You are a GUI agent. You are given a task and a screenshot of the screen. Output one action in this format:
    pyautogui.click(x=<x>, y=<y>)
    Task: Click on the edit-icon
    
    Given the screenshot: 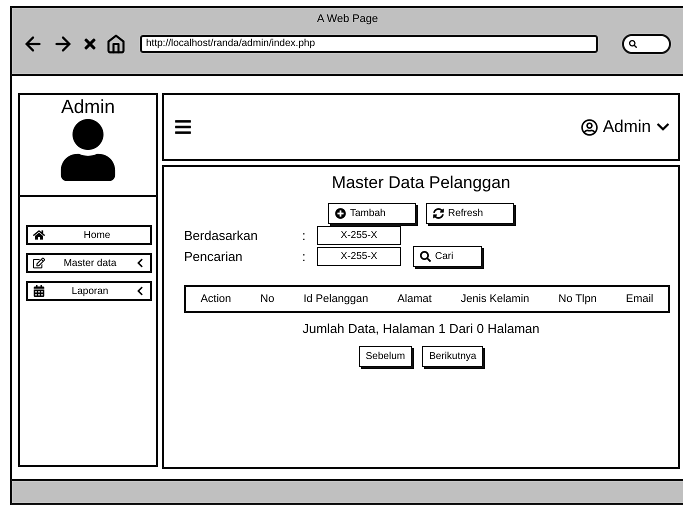 What is the action you would take?
    pyautogui.click(x=39, y=263)
    